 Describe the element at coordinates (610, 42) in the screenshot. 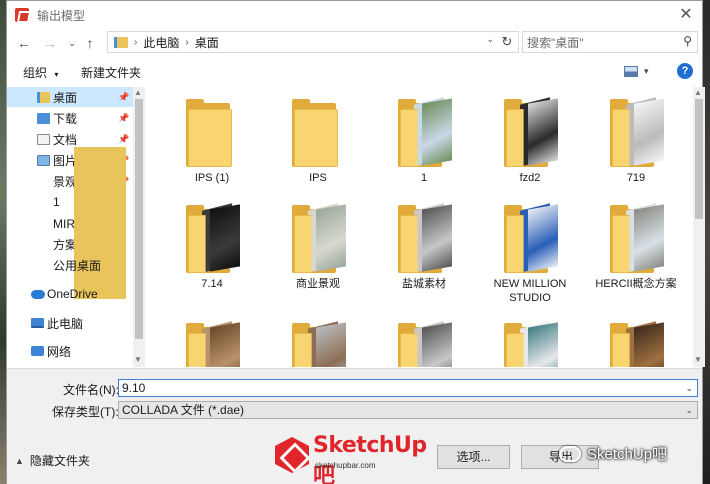

I see `search-input: 搜索"桌面" ⚲` at that location.